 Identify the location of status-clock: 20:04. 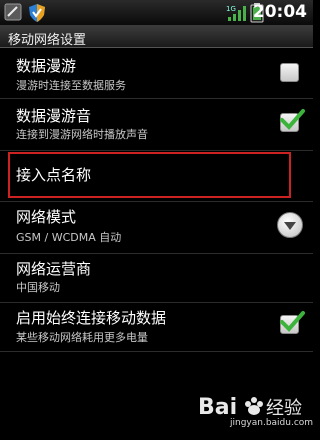
(279, 12).